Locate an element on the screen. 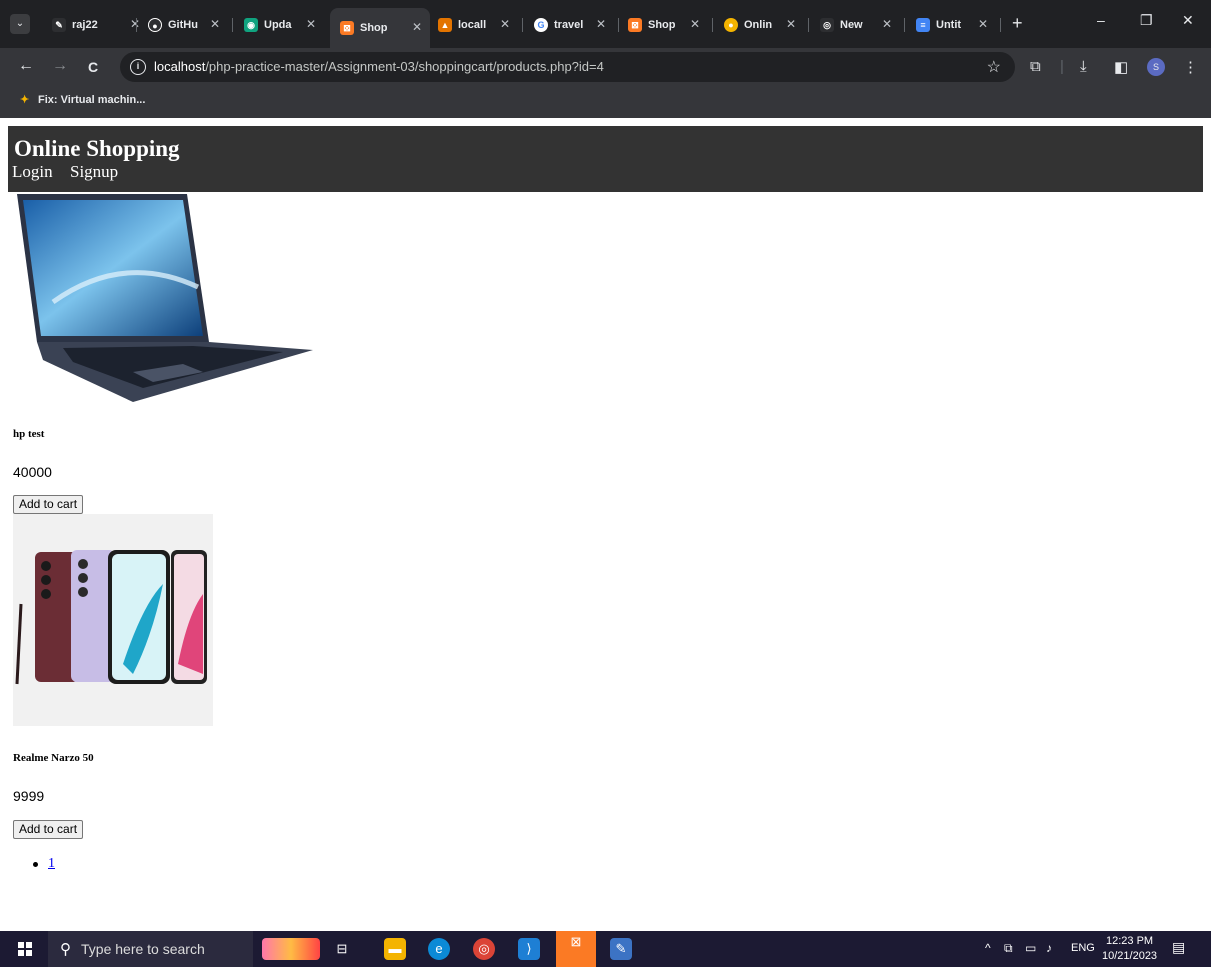 The image size is (1211, 967). tab-title: locall is located at coordinates (472, 25).